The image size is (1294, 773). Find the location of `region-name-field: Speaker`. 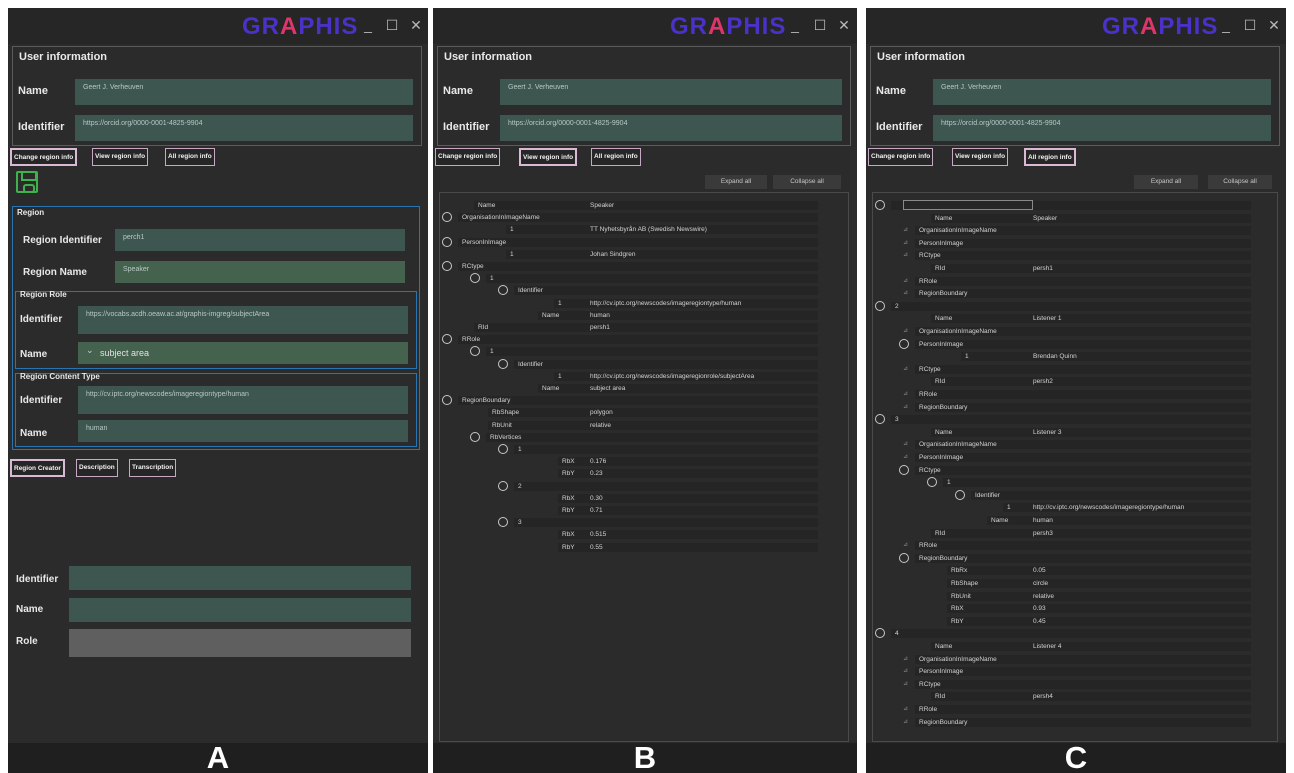

region-name-field: Speaker is located at coordinates (260, 272).